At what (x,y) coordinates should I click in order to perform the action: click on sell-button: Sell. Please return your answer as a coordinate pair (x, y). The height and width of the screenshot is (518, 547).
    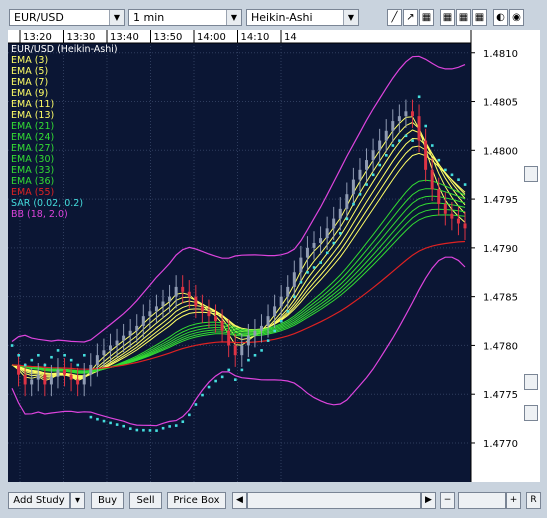
    Looking at the image, I should click on (145, 500).